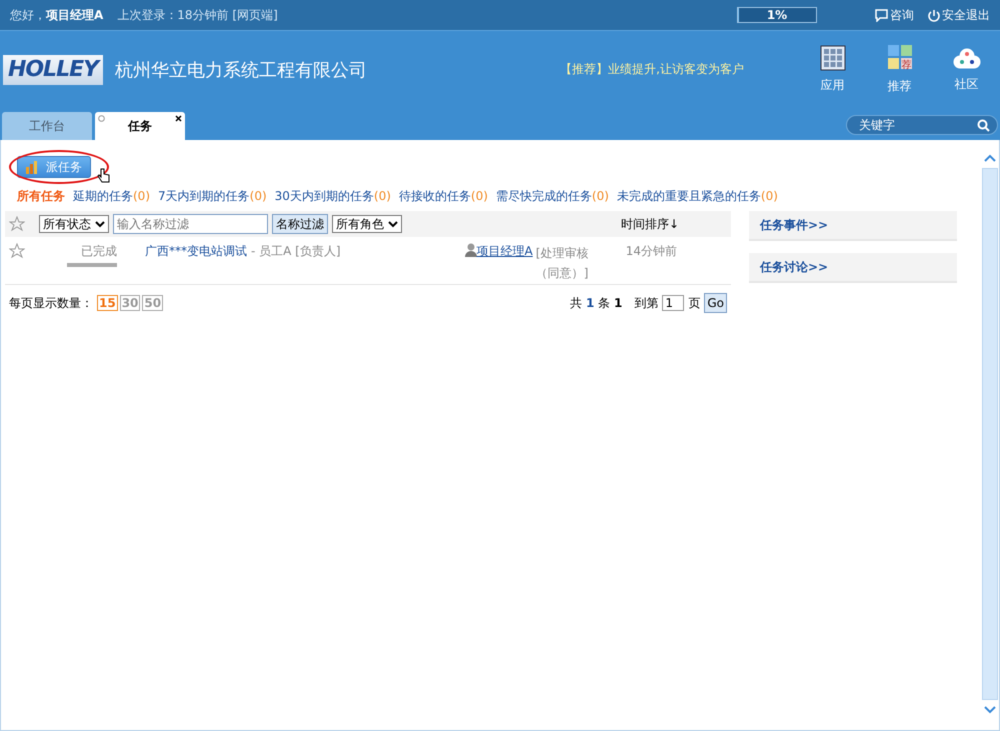 Image resolution: width=1000 pixels, height=731 pixels. What do you see at coordinates (990, 710) in the screenshot?
I see `scroll-down-icon` at bounding box center [990, 710].